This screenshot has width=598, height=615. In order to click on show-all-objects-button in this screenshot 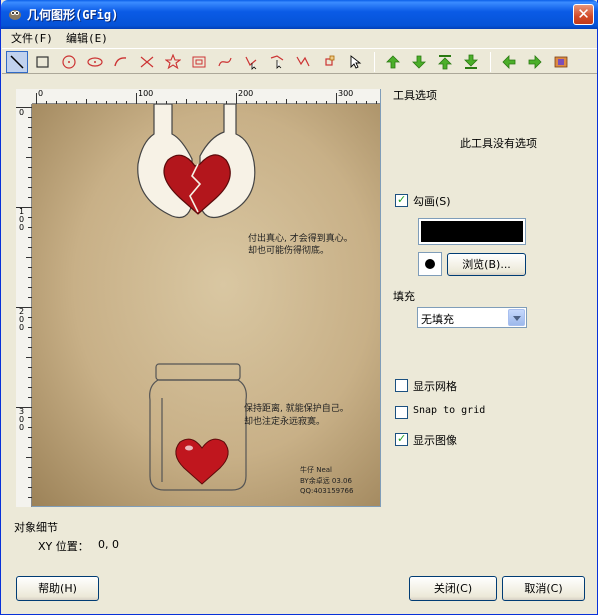, I will do `click(561, 62)`.